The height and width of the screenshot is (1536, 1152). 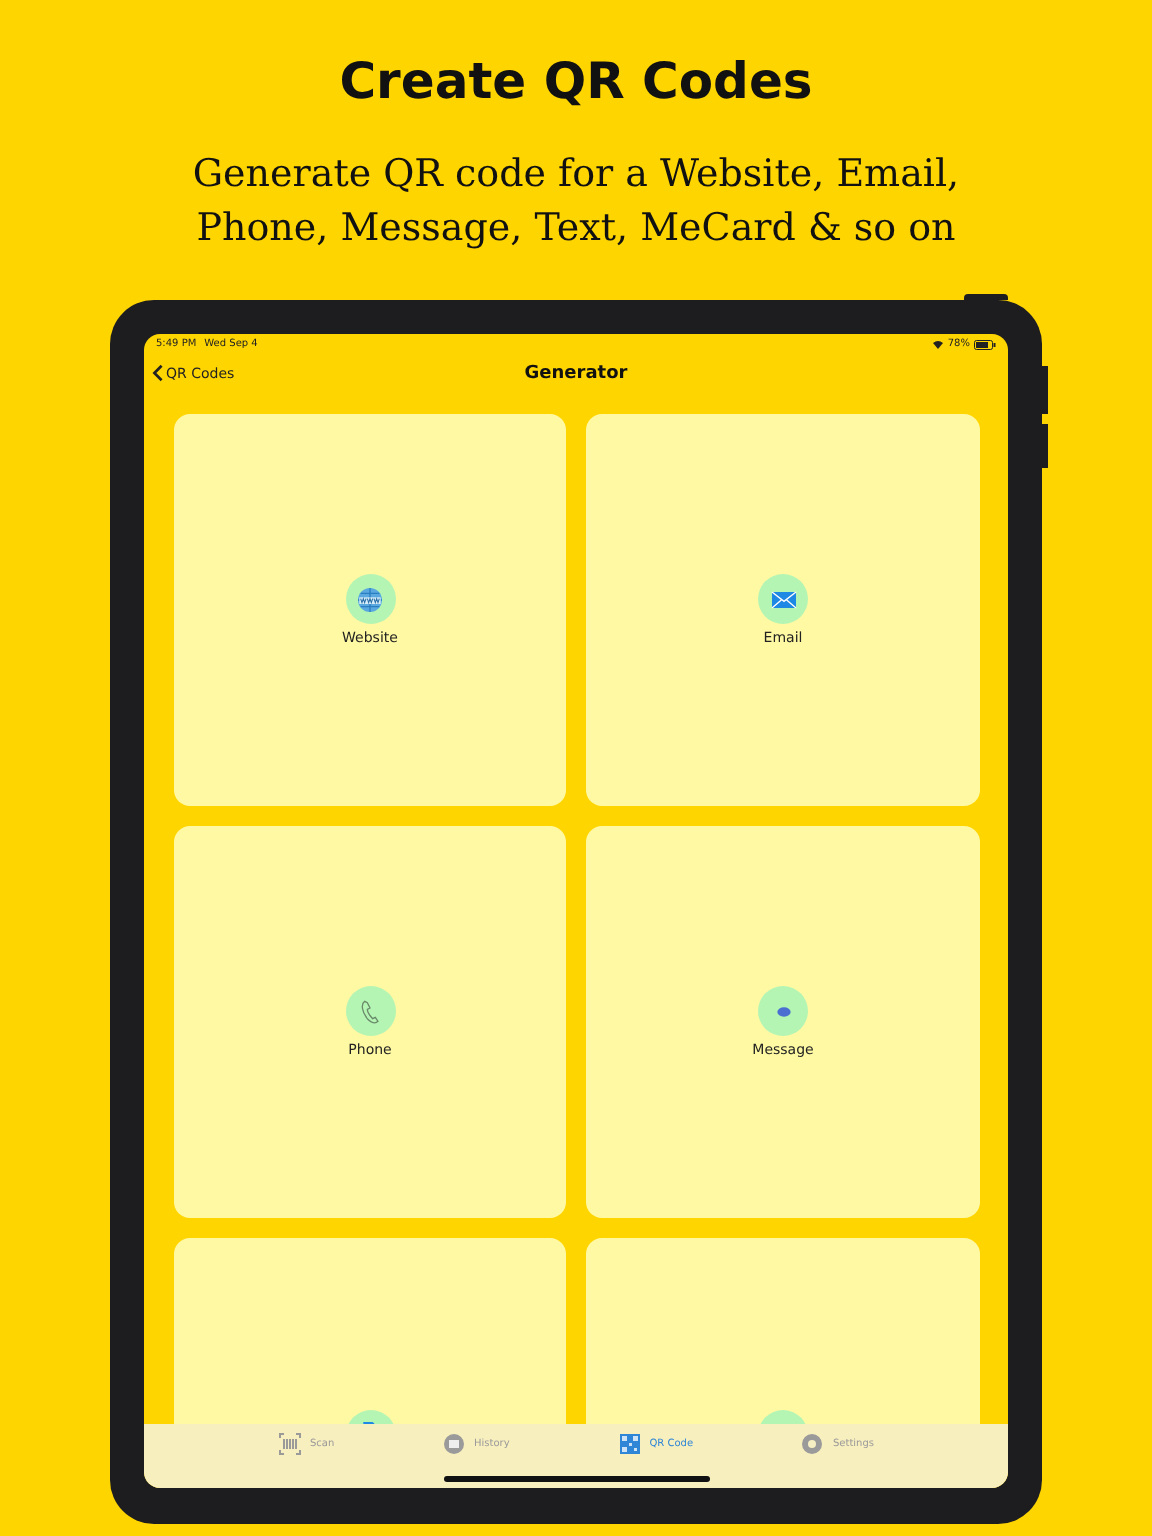 I want to click on chevron-left-icon, so click(x=158, y=373).